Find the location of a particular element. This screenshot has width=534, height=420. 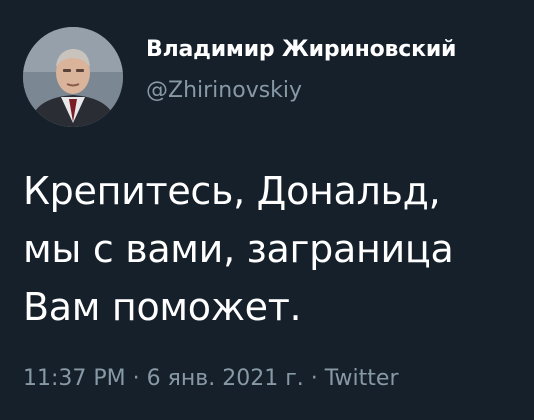

tweet-time: 11:37 PM is located at coordinates (74, 378).